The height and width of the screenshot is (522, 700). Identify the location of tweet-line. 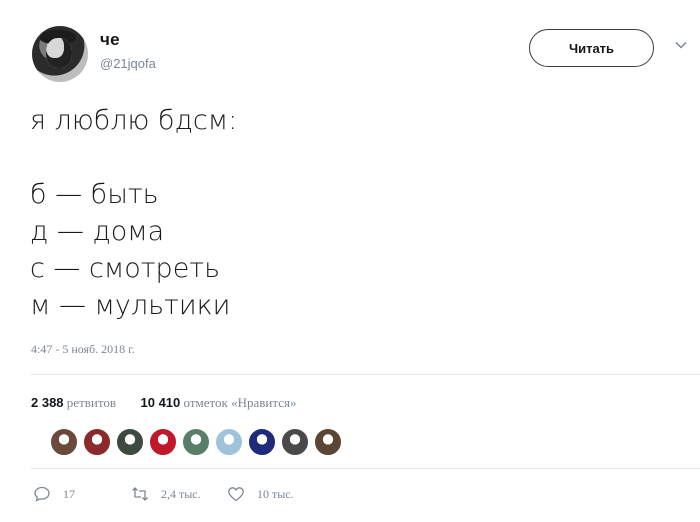
(133, 157).